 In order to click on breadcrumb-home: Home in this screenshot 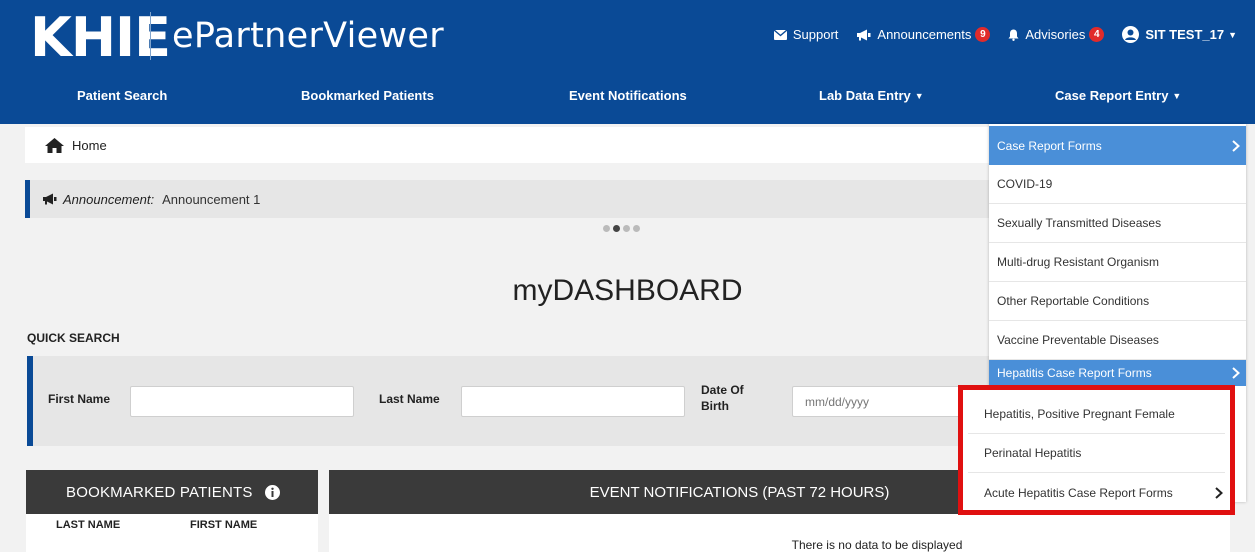, I will do `click(89, 145)`.